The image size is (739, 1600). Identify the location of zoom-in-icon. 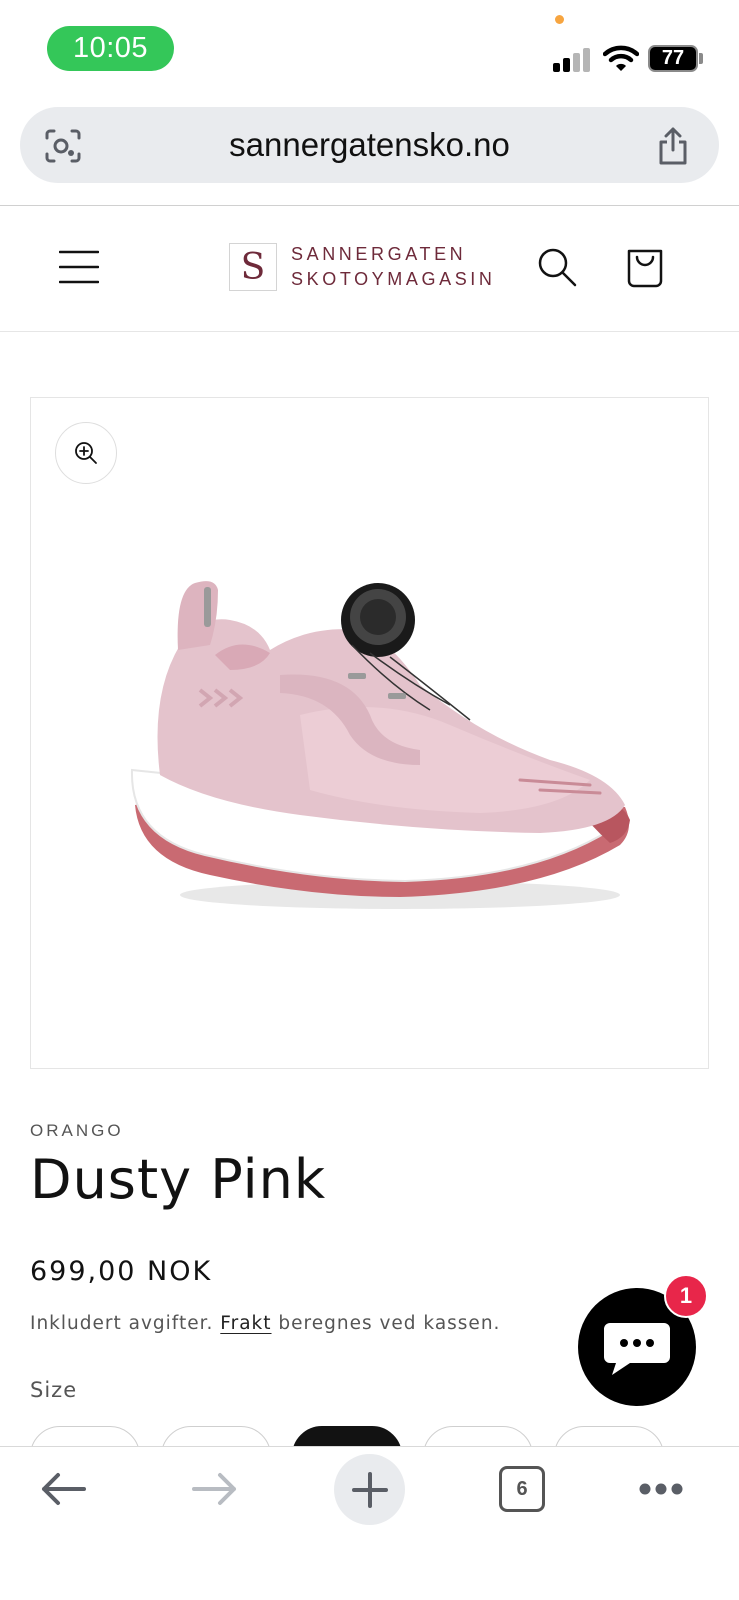
(86, 453).